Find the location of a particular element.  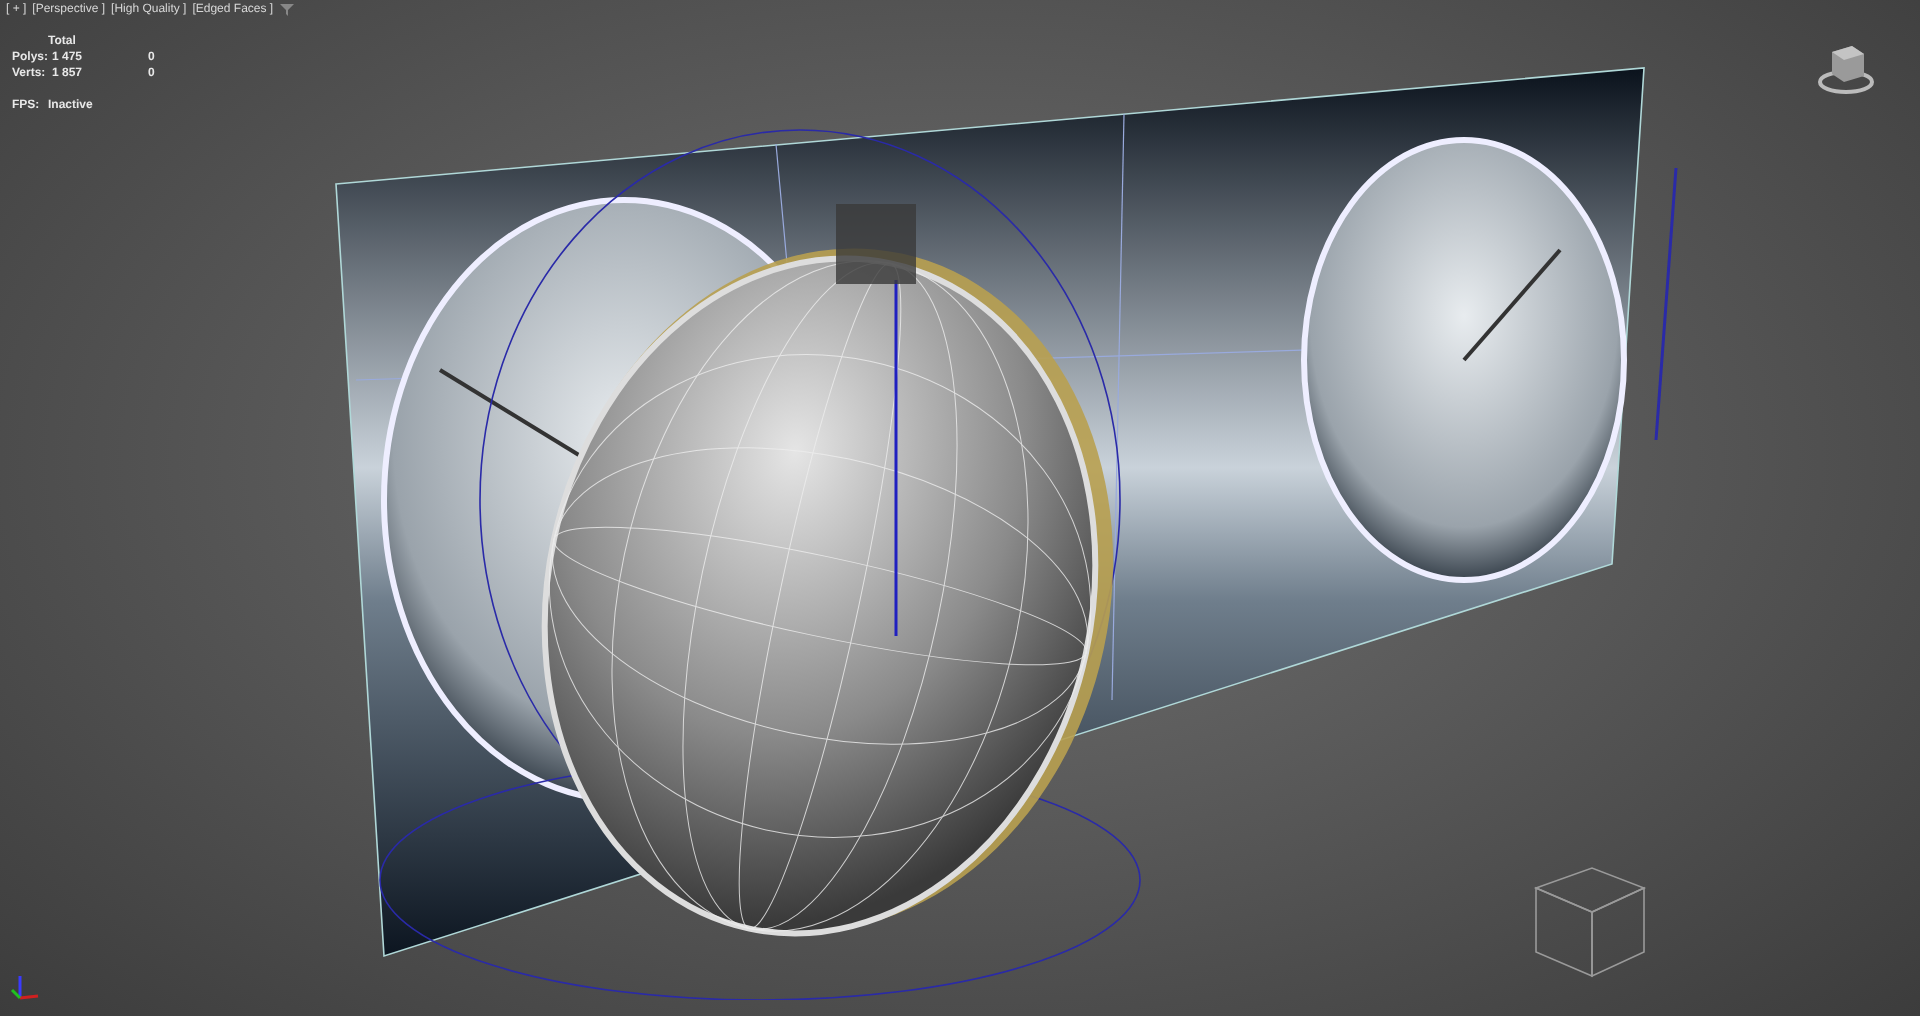

viewcube-icon is located at coordinates (1846, 68).